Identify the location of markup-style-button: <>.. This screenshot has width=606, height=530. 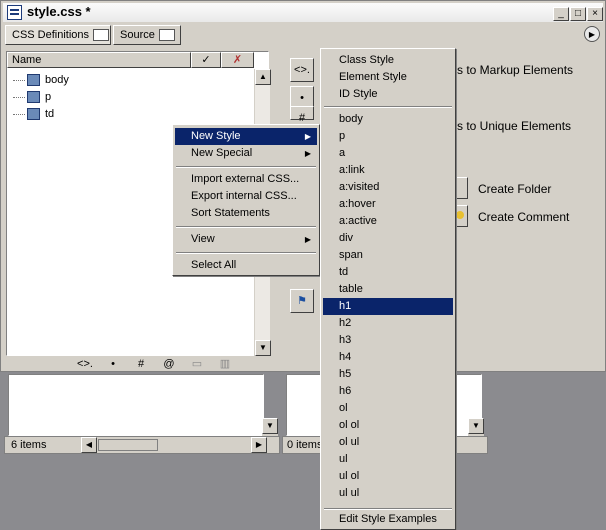
(302, 70).